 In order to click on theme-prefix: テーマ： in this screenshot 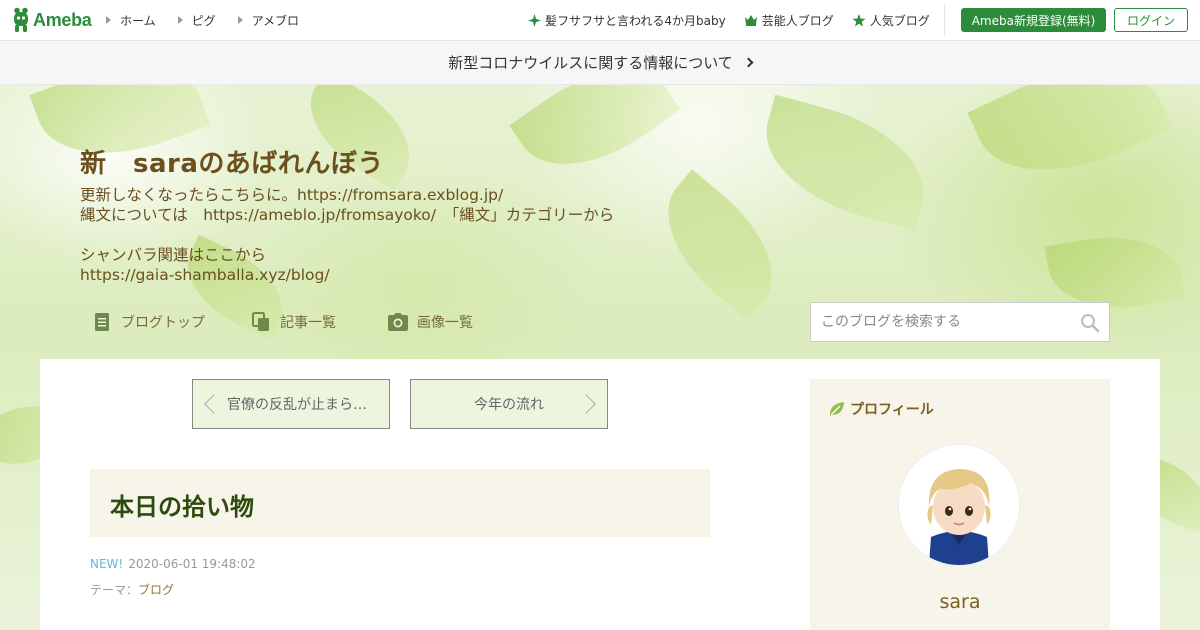, I will do `click(114, 590)`.